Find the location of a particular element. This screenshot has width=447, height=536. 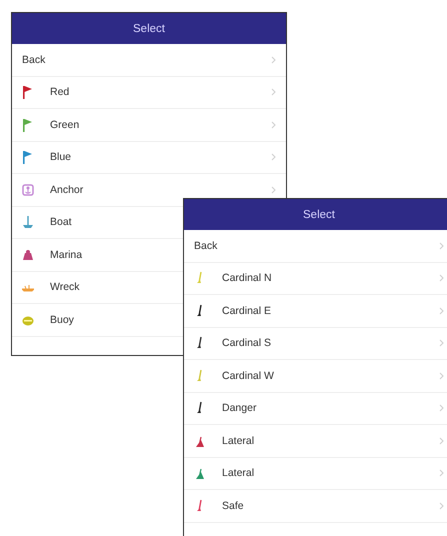

back-row: Back is located at coordinates (149, 60).